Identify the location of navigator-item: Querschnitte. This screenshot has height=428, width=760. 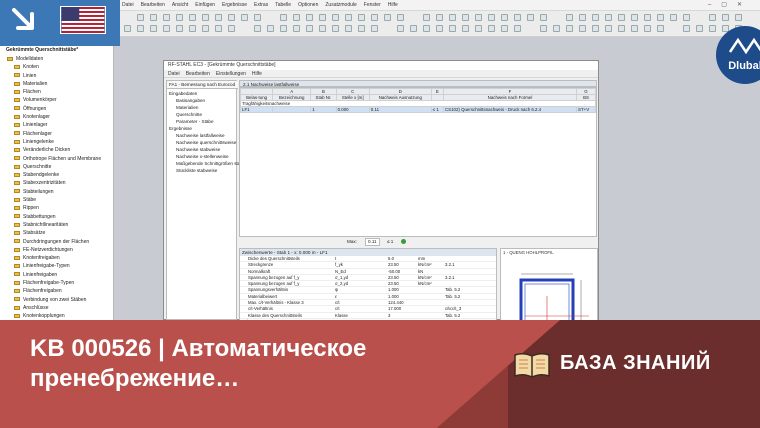
(56, 167).